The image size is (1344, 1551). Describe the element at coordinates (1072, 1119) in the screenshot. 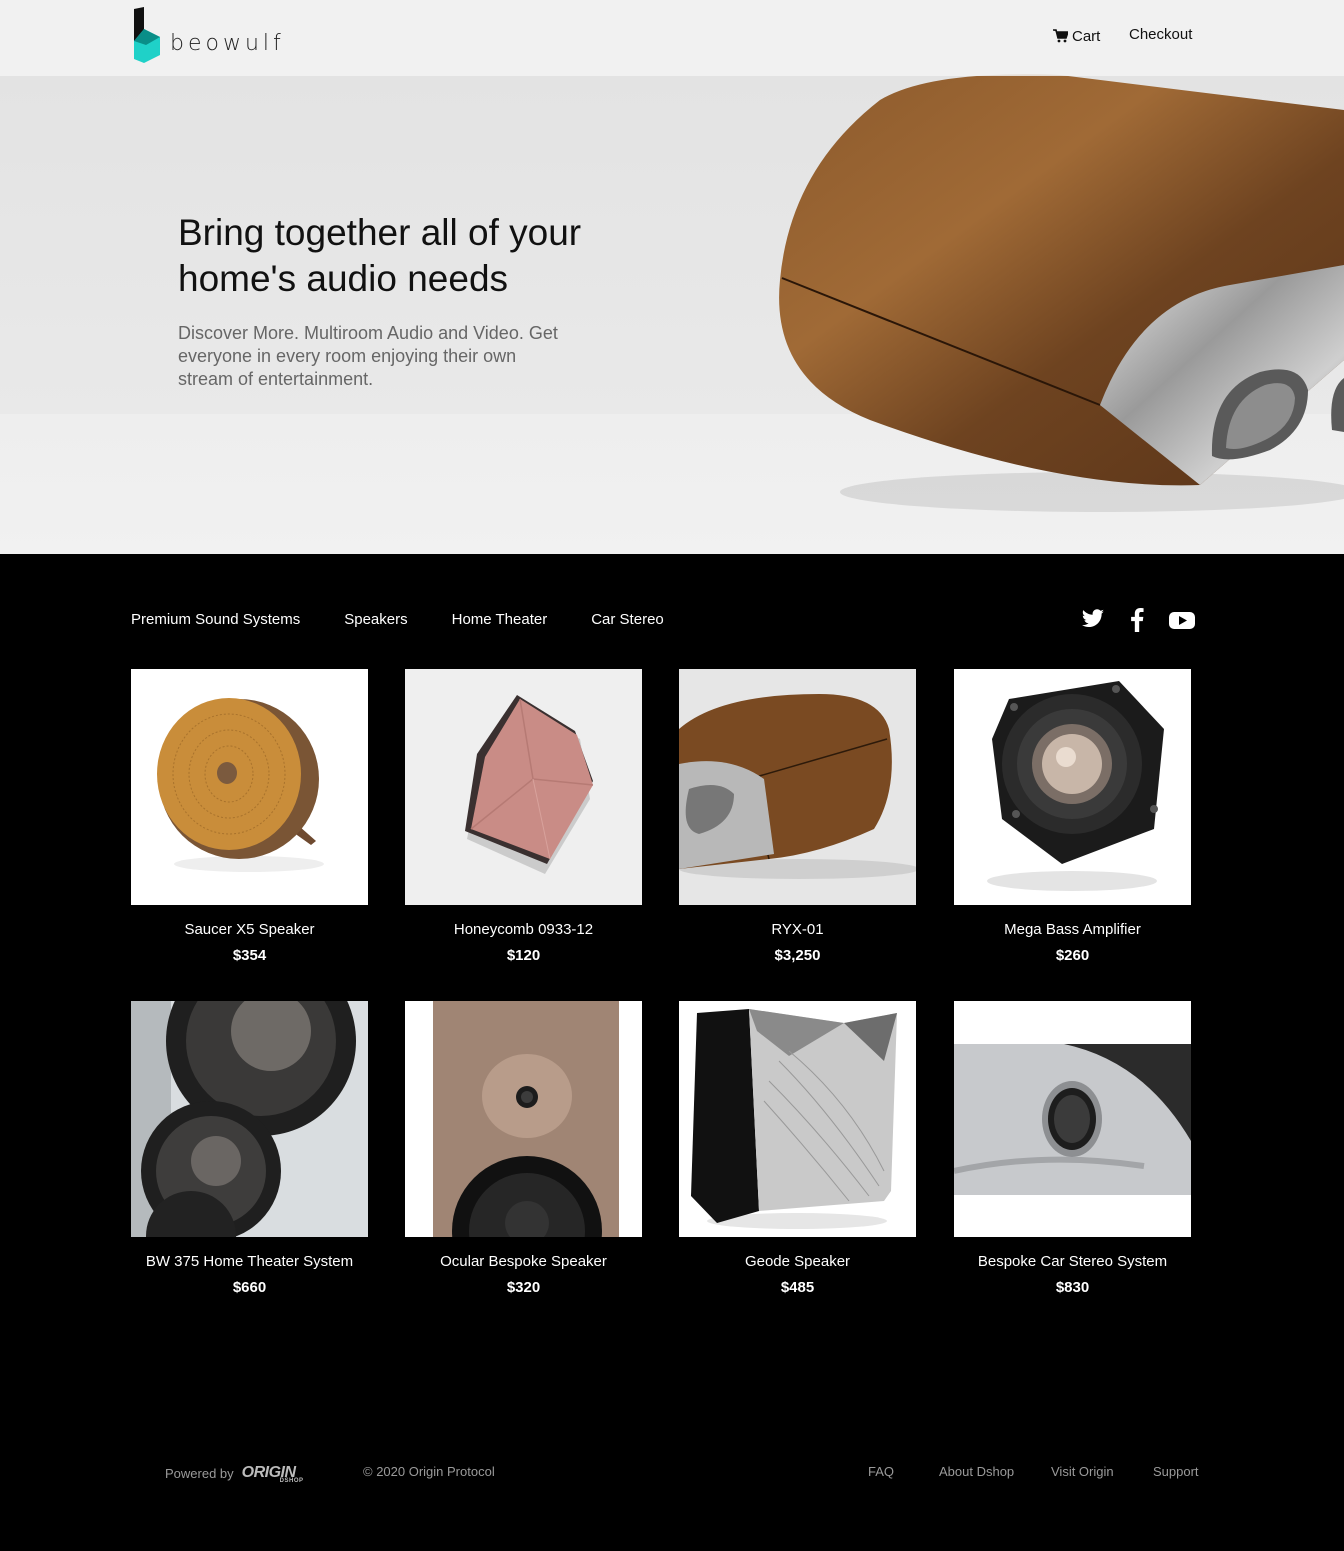

I see `product-image-bespoke-car-stereo` at that location.